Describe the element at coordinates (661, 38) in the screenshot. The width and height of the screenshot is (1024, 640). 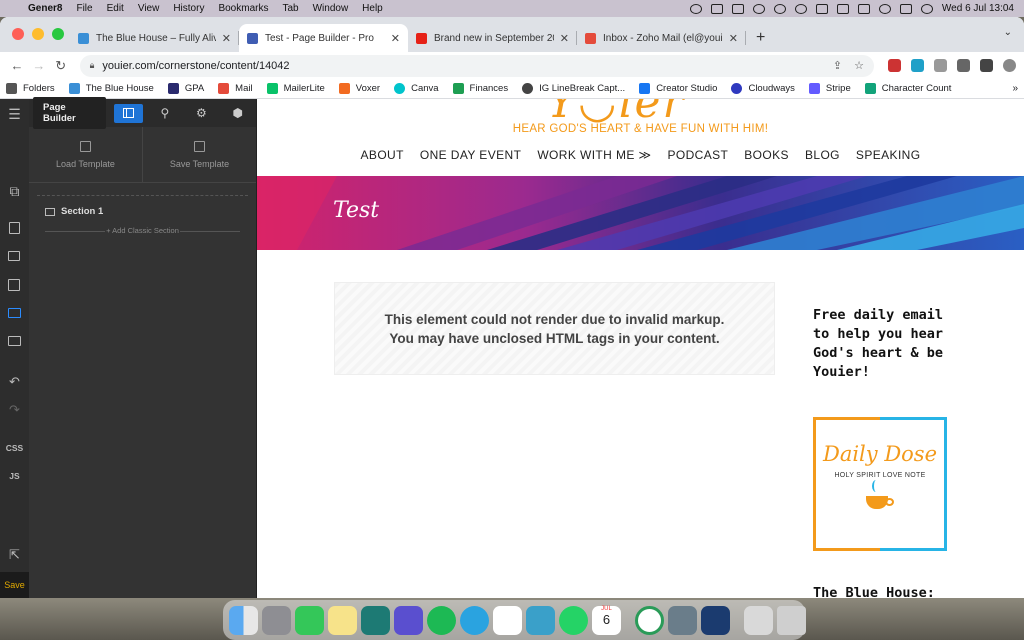
I see `tab-zoho-mail: Inbox - Zoho Mail (el@youier.c ✕` at that location.